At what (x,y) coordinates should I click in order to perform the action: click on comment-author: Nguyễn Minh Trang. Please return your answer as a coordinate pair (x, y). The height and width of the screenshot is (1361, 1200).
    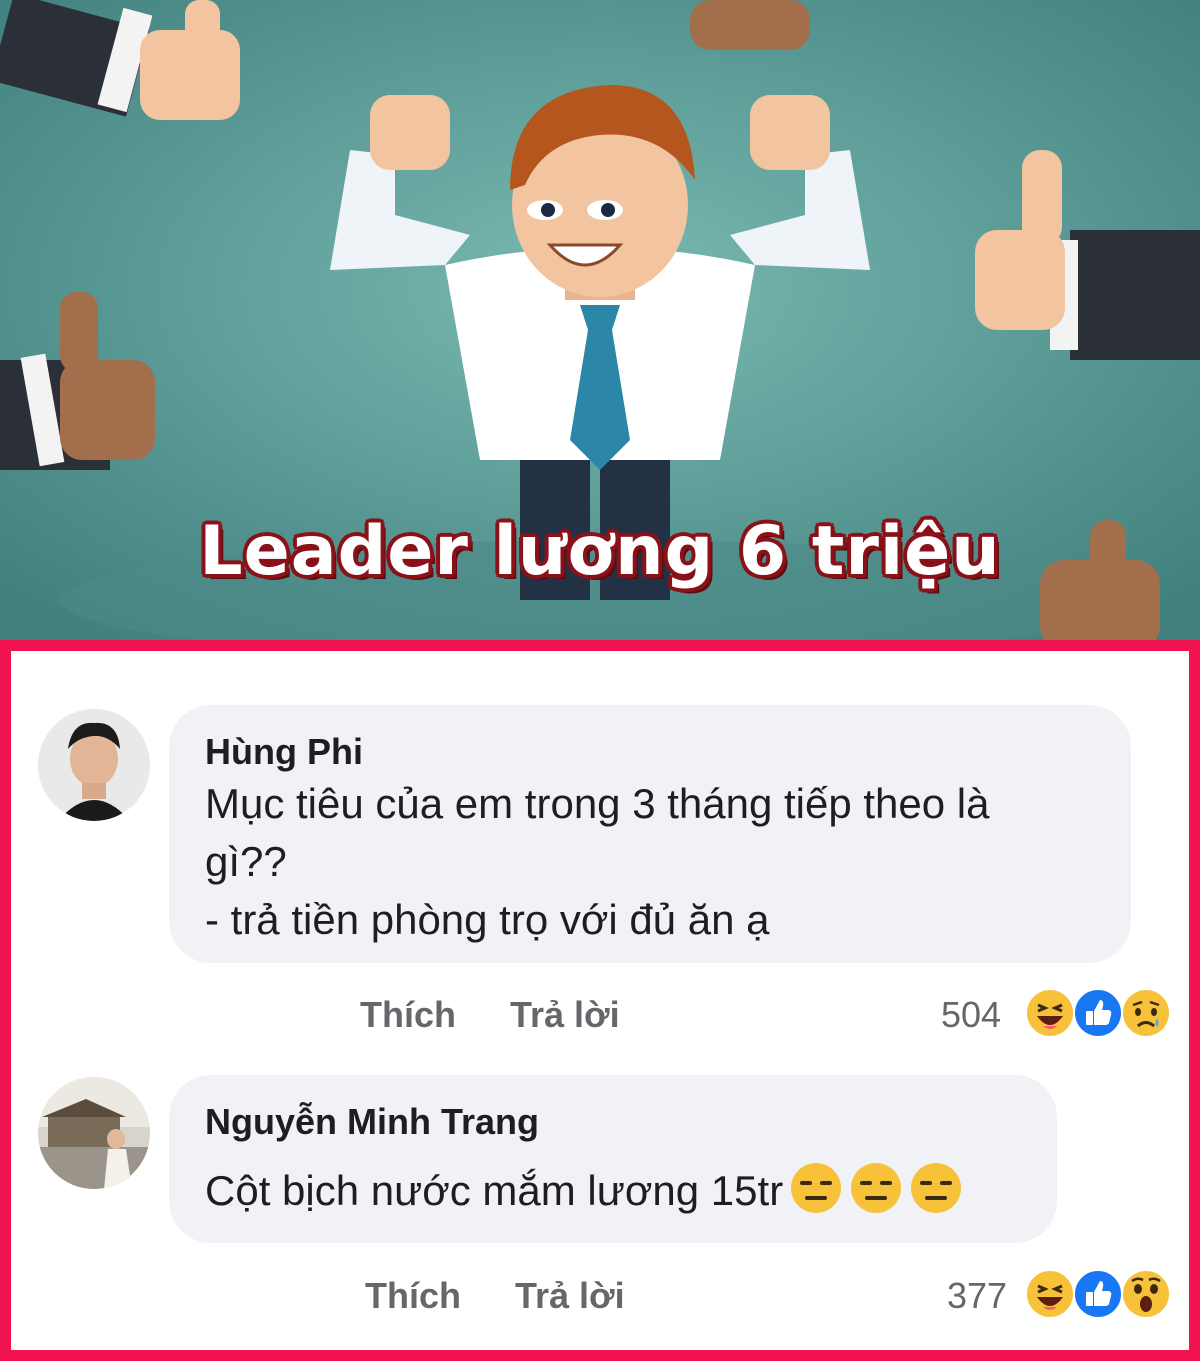
    Looking at the image, I should click on (372, 1122).